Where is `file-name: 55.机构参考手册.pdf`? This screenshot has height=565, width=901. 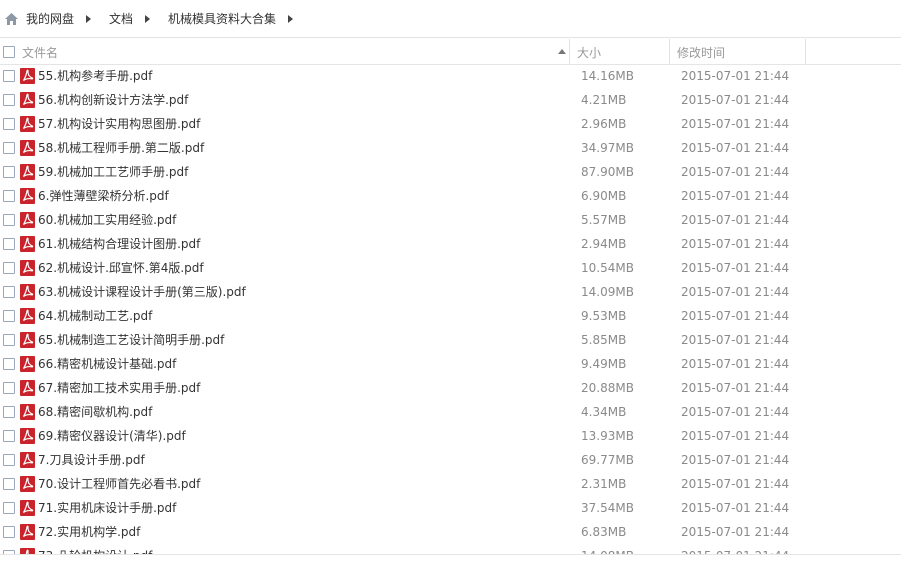 file-name: 55.机构参考手册.pdf is located at coordinates (95, 76).